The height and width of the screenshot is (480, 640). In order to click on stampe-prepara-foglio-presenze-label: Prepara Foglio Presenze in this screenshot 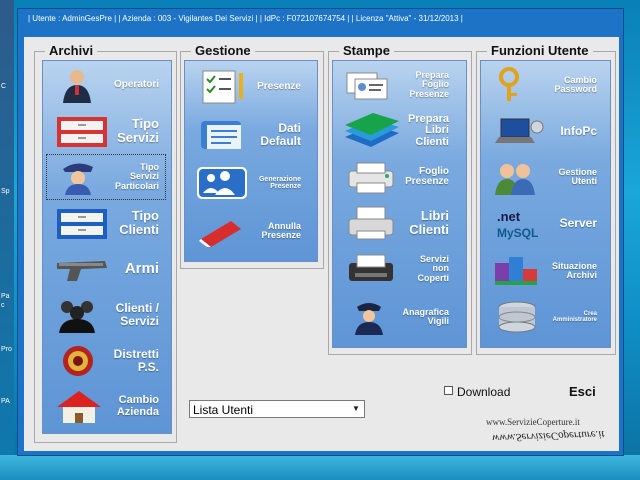, I will do `click(429, 84)`.